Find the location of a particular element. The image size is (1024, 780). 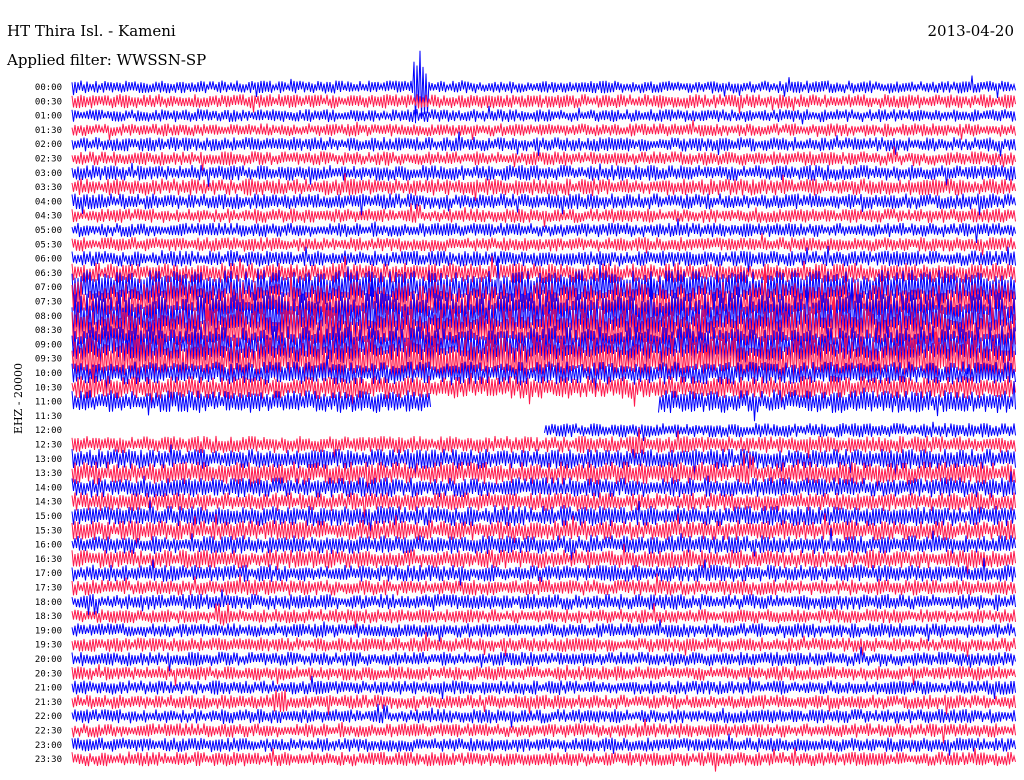

time-tick-label: 00:30 is located at coordinates (48, 102).